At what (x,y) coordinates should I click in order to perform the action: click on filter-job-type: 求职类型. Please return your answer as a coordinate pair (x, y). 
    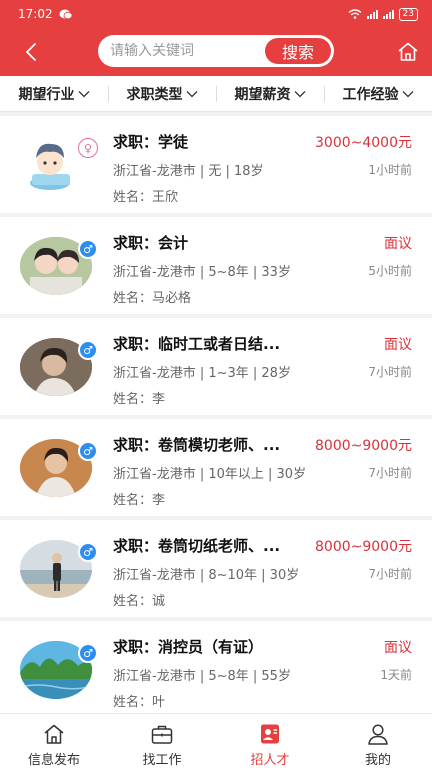
    Looking at the image, I should click on (162, 93).